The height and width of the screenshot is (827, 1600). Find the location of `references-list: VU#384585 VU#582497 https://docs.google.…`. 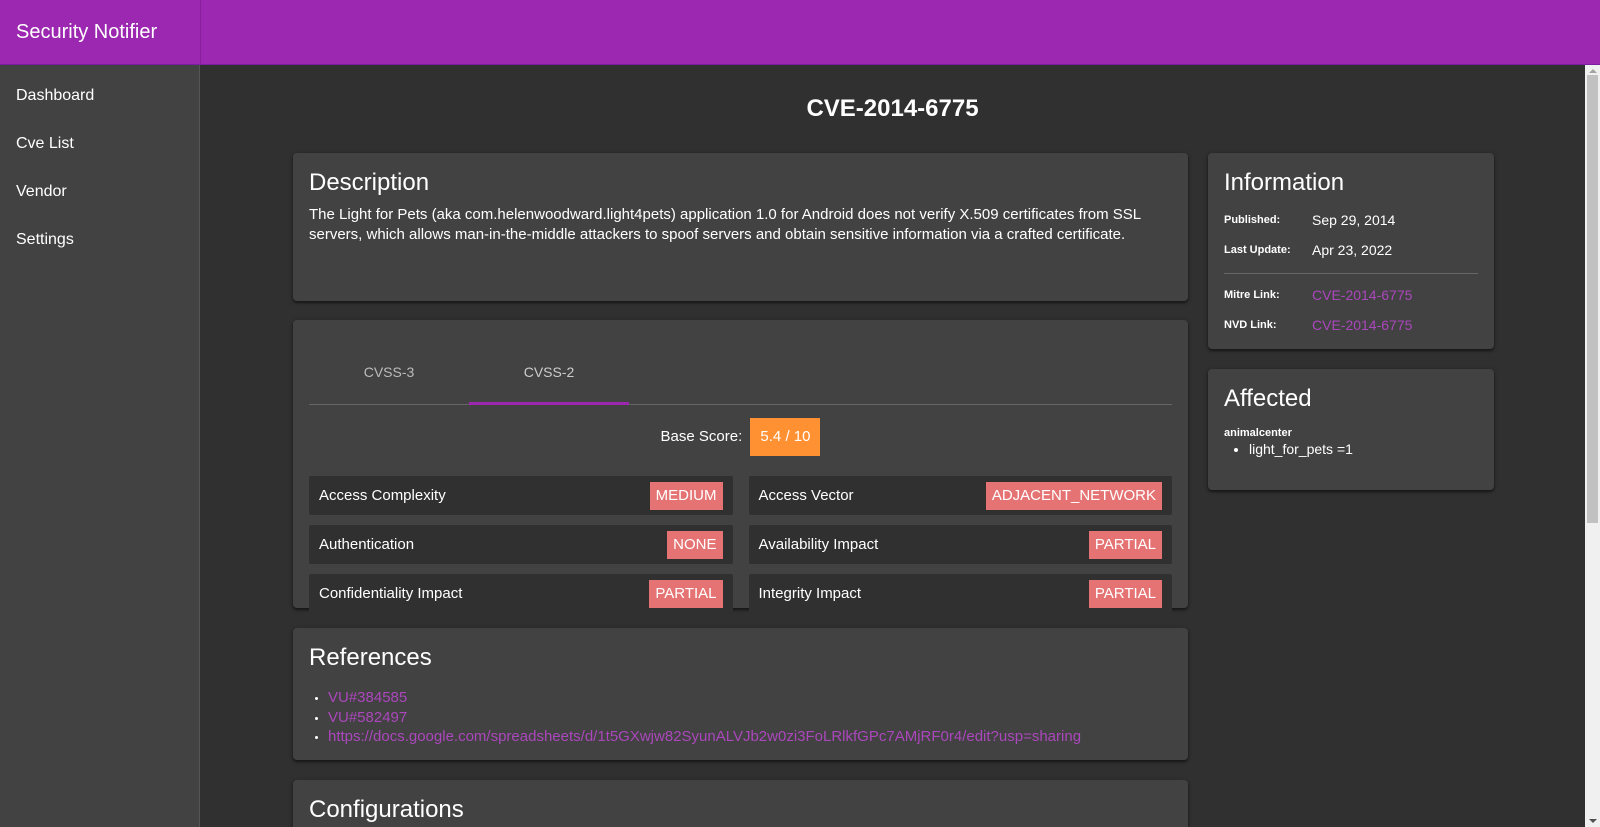

references-list: VU#384585 VU#582497 https://docs.google.… is located at coordinates (740, 717).